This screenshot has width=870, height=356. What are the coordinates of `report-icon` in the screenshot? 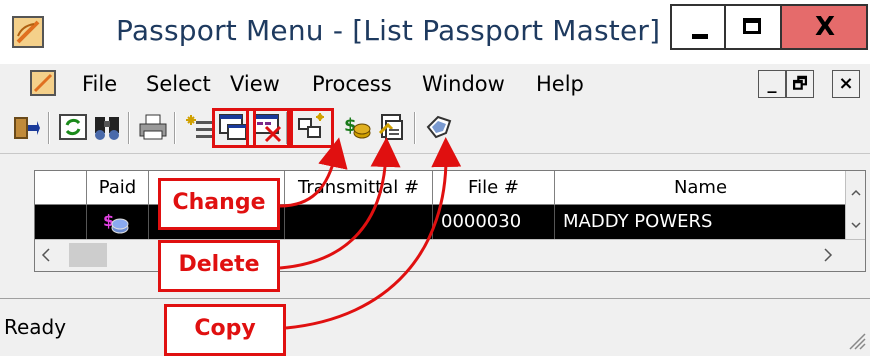 It's located at (393, 127).